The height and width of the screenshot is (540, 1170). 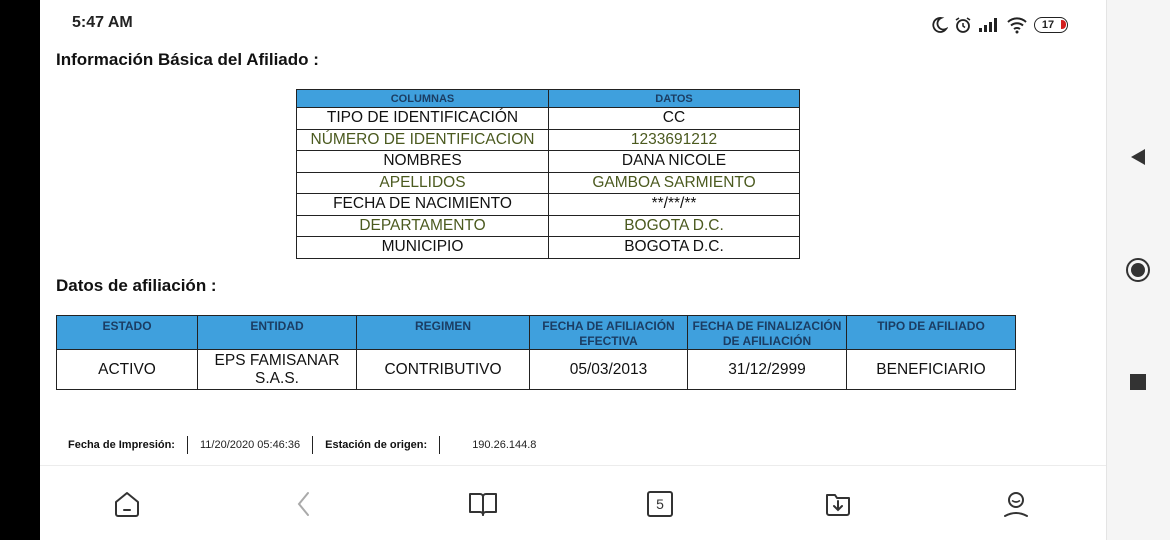 What do you see at coordinates (767, 332) in the screenshot?
I see `column-header: FECHA DE FINALIZACIÓN DE AFILIACIÓN` at bounding box center [767, 332].